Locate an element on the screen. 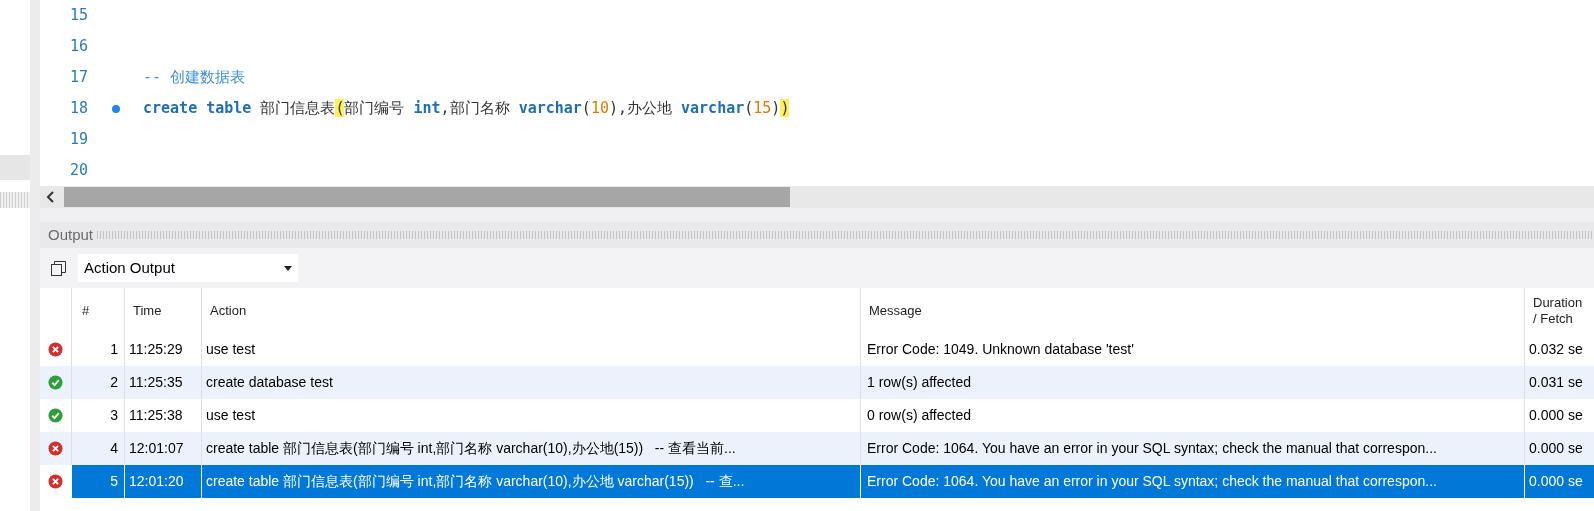  output-type-dropdown: Action Output is located at coordinates (188, 268).